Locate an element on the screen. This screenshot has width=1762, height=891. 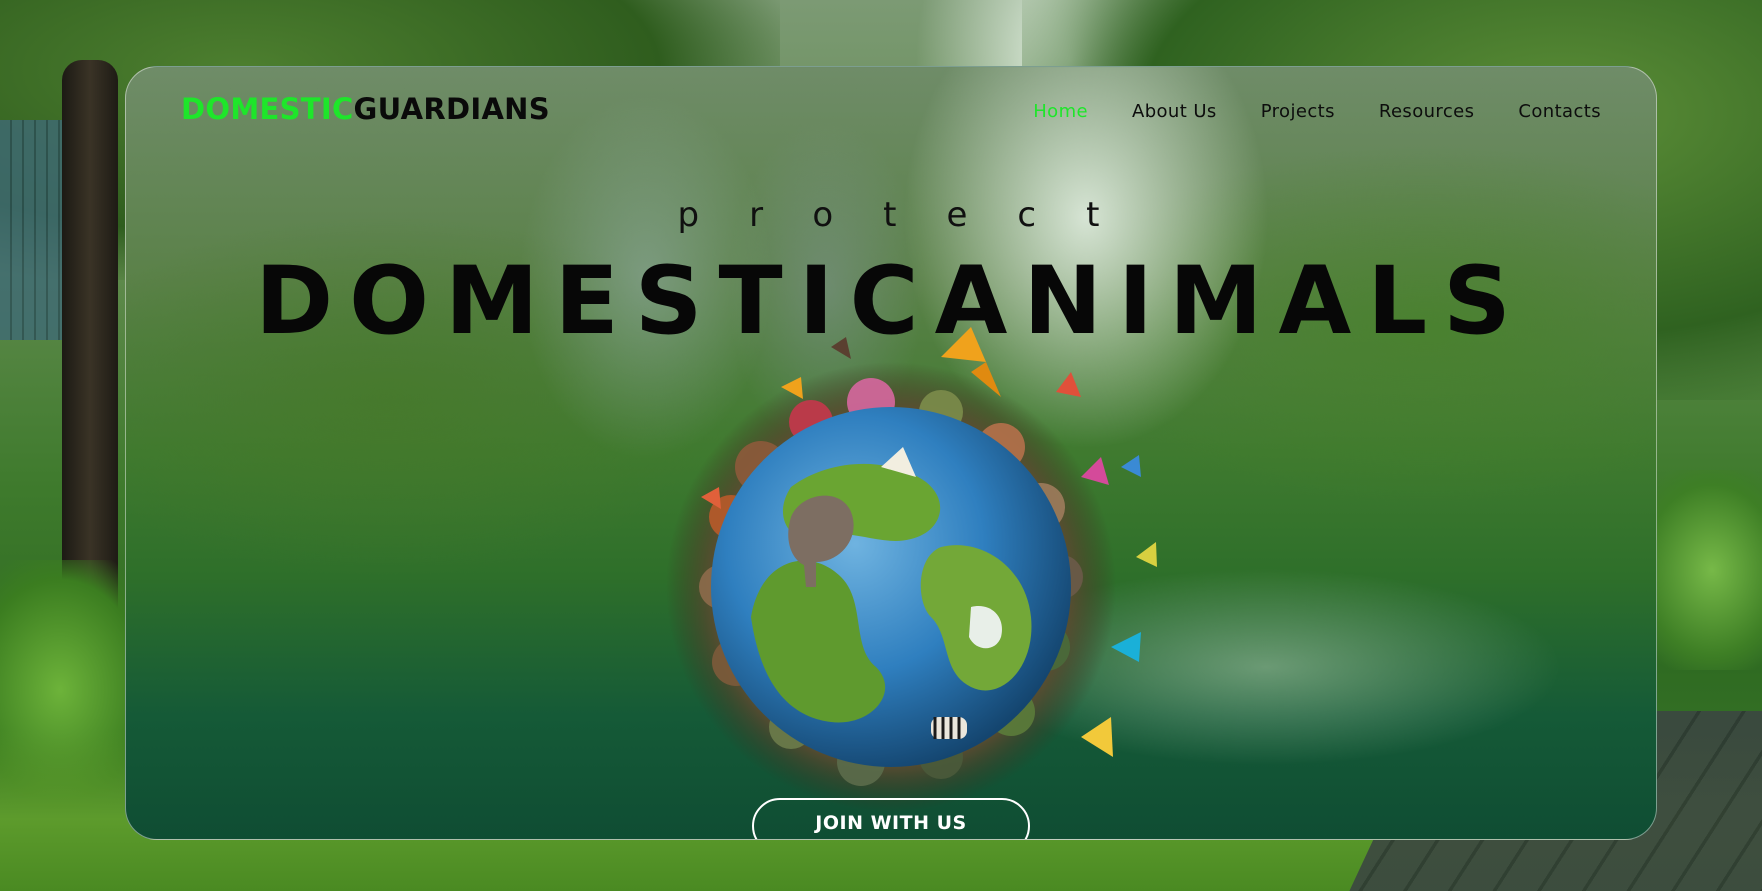
site-logo: DOMESTICGUARDIANS is located at coordinates (365, 109).